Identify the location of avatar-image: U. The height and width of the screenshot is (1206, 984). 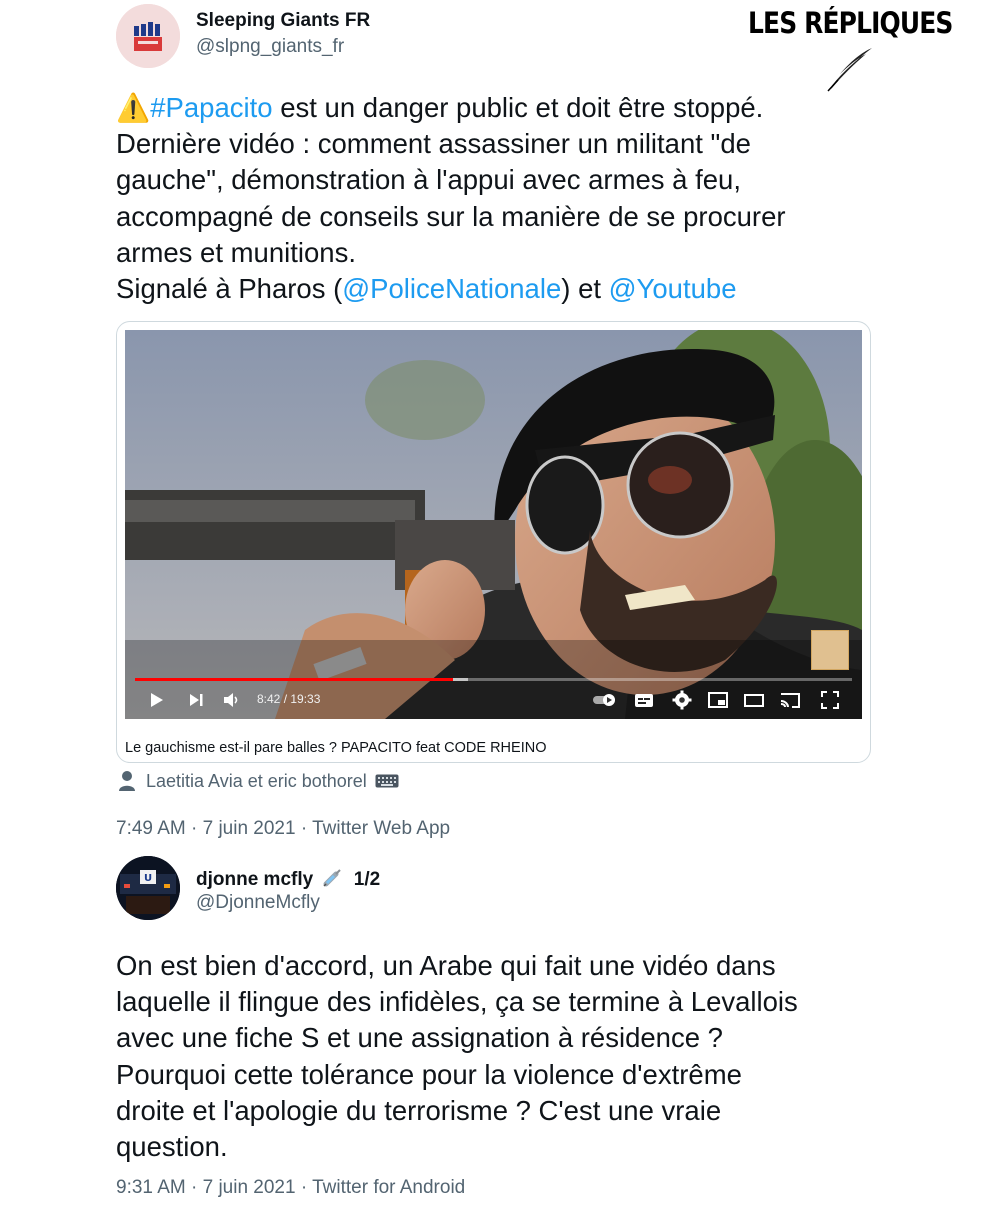
(148, 888).